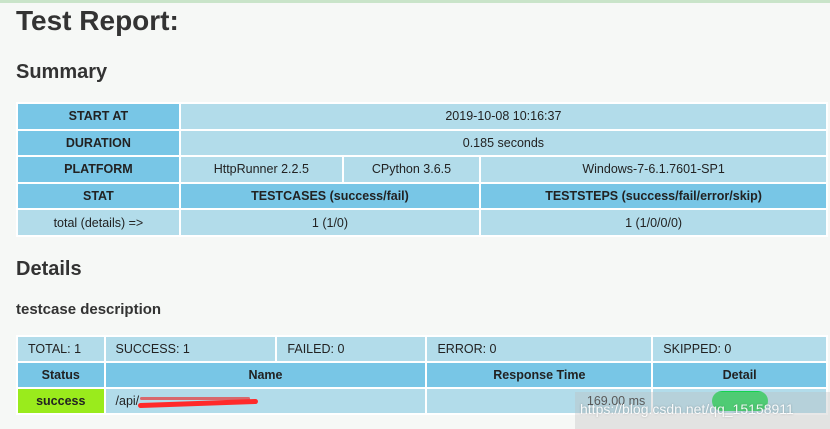 The height and width of the screenshot is (429, 830). What do you see at coordinates (98, 196) in the screenshot?
I see `stat-label: STAT` at bounding box center [98, 196].